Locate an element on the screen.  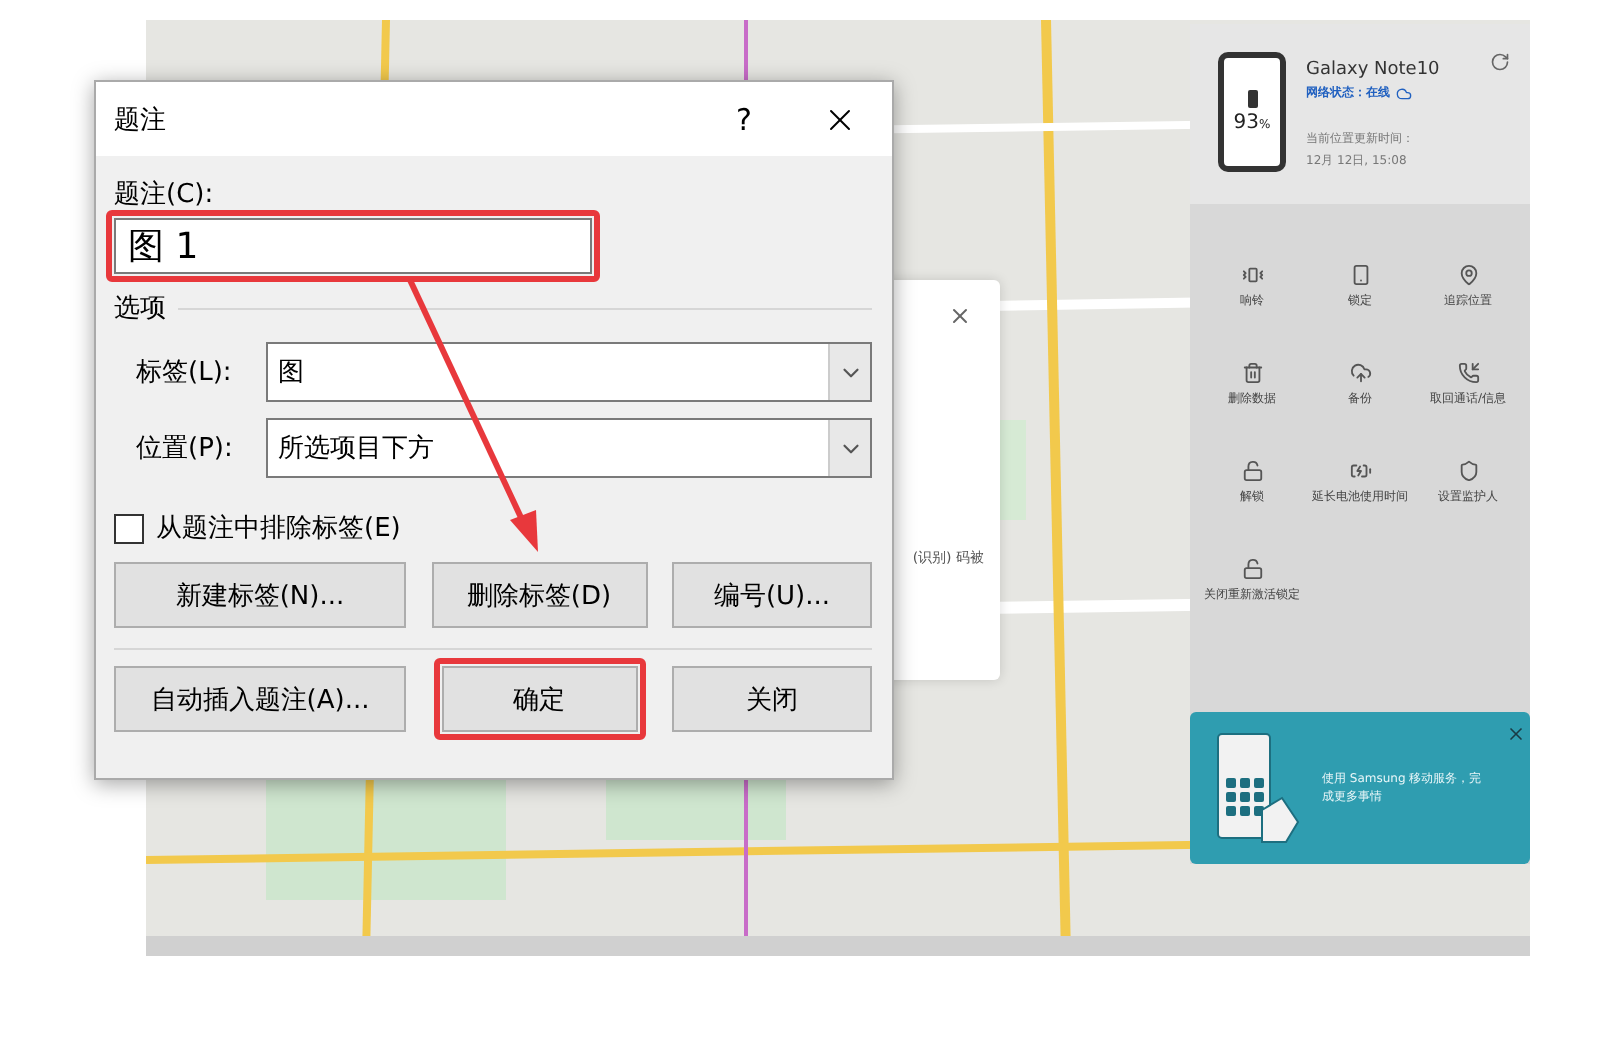
checkbox-label: 从题注中排除标签(E) is located at coordinates (278, 528).